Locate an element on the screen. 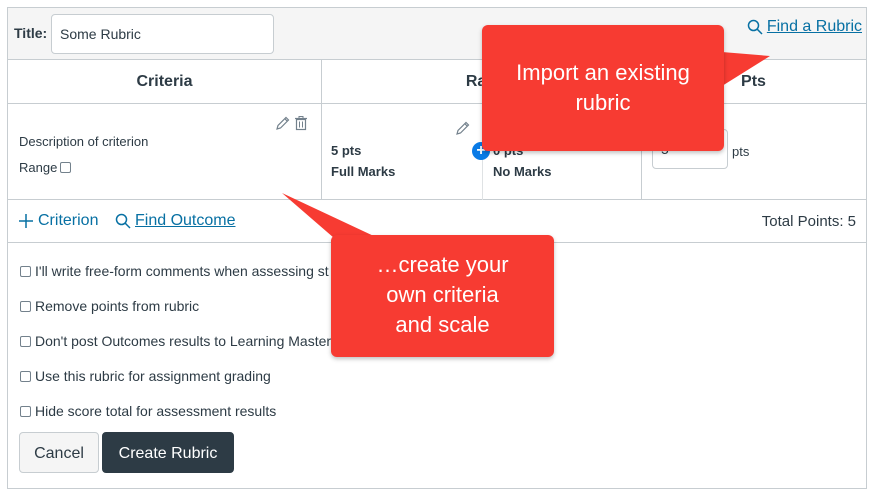 This screenshot has width=873, height=494. callout-text-line: …create your is located at coordinates (442, 264).